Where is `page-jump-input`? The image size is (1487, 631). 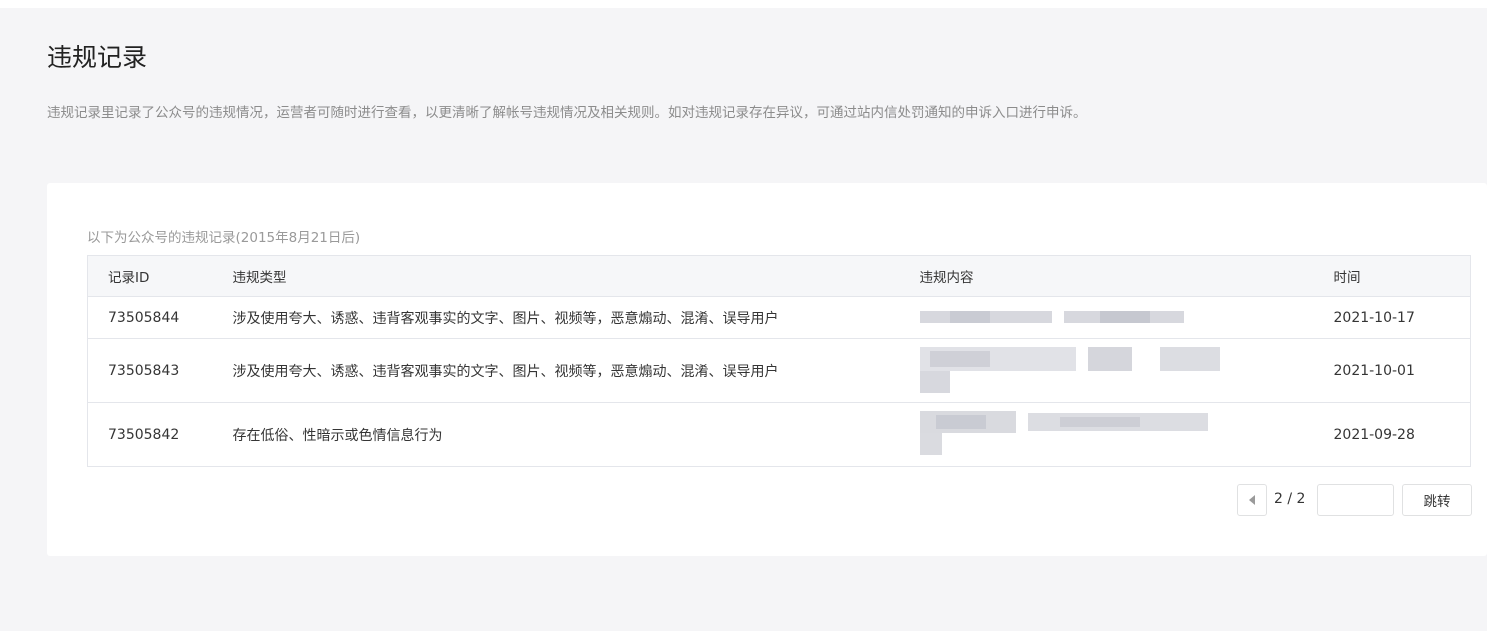 page-jump-input is located at coordinates (1355, 500).